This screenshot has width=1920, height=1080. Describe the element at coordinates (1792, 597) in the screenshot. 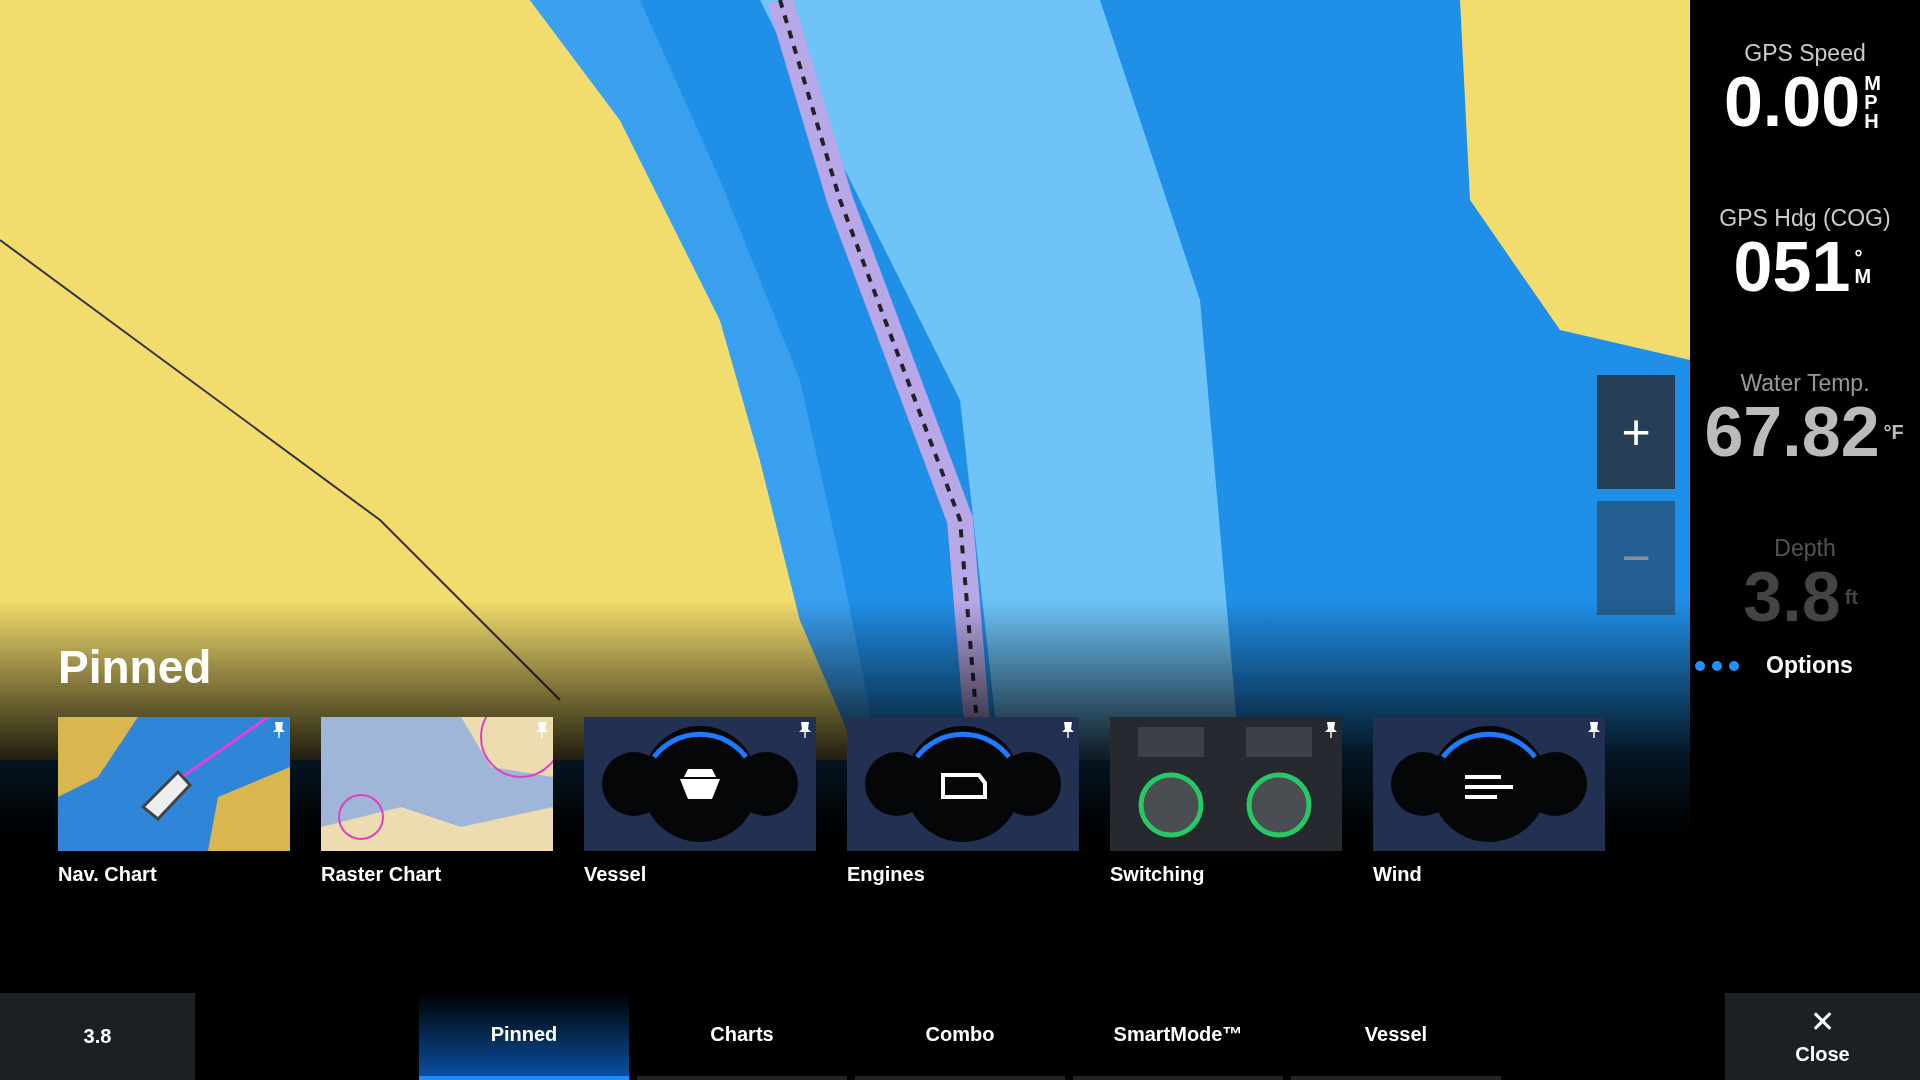

I see `readout-value: 3.8` at that location.